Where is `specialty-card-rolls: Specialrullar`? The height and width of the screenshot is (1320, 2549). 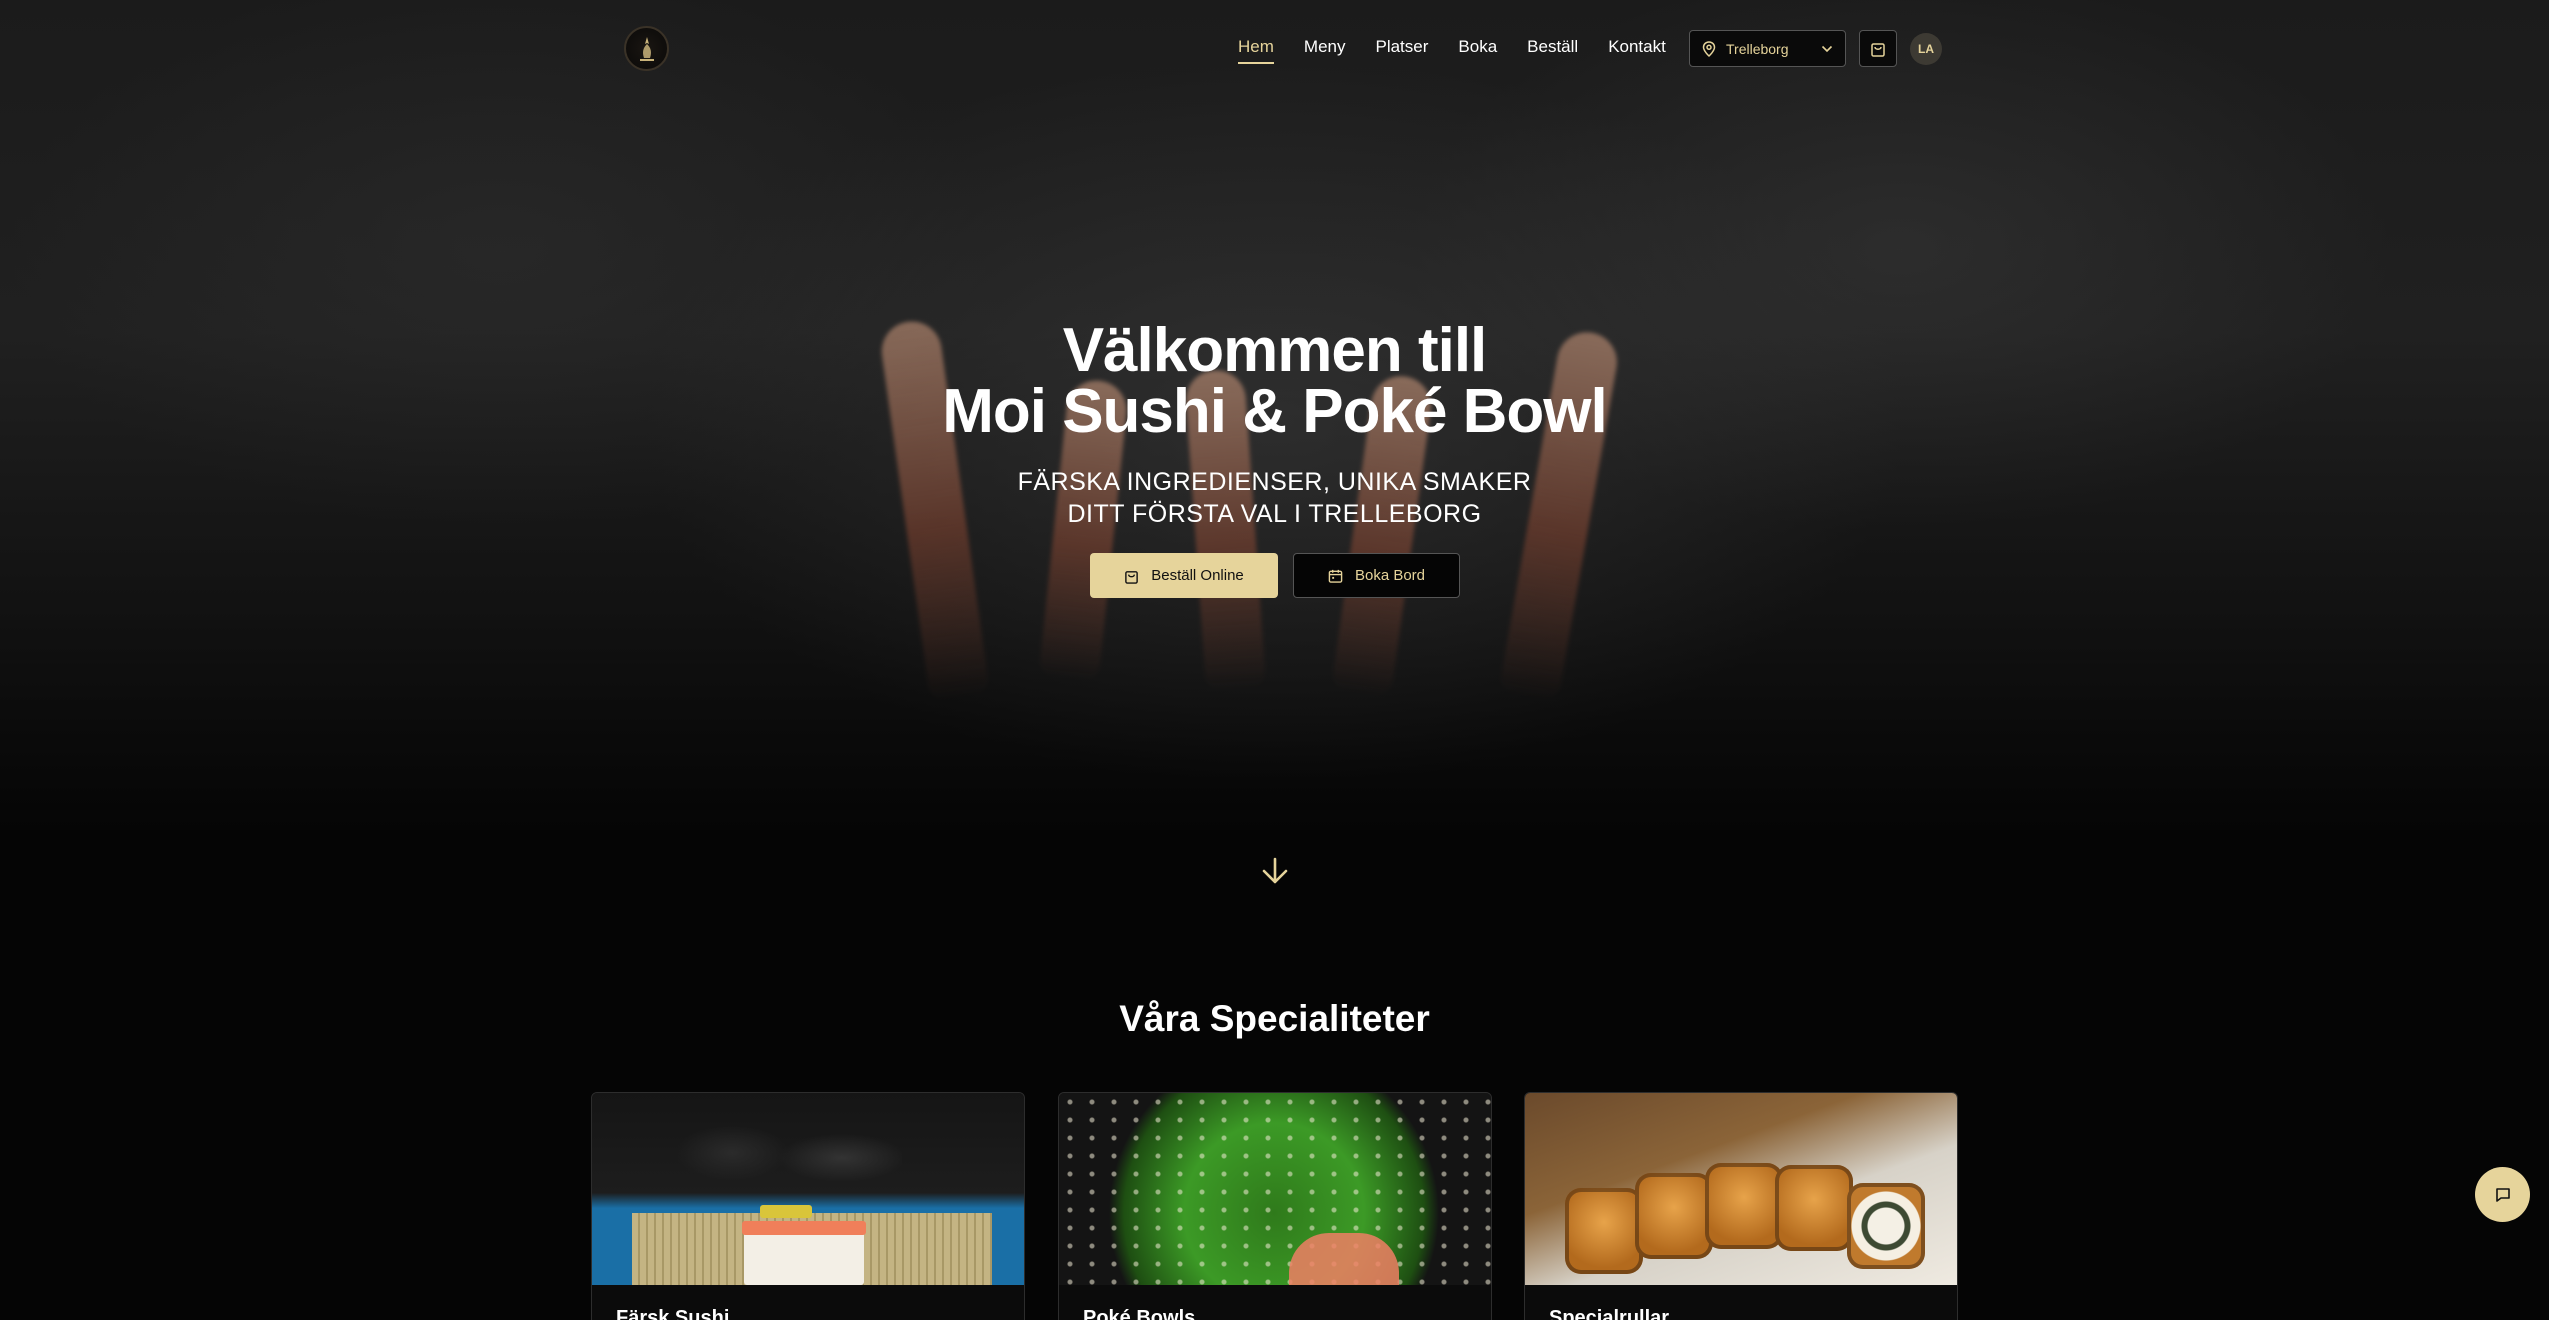
specialty-card-rolls: Specialrullar is located at coordinates (1741, 1206).